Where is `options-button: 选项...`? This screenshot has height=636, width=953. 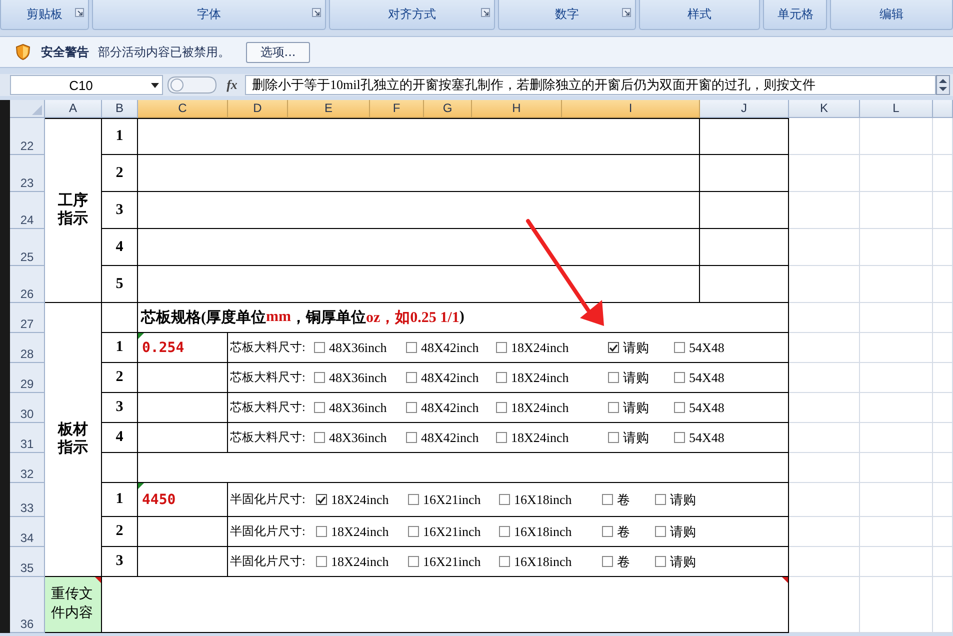 options-button: 选项... is located at coordinates (278, 52).